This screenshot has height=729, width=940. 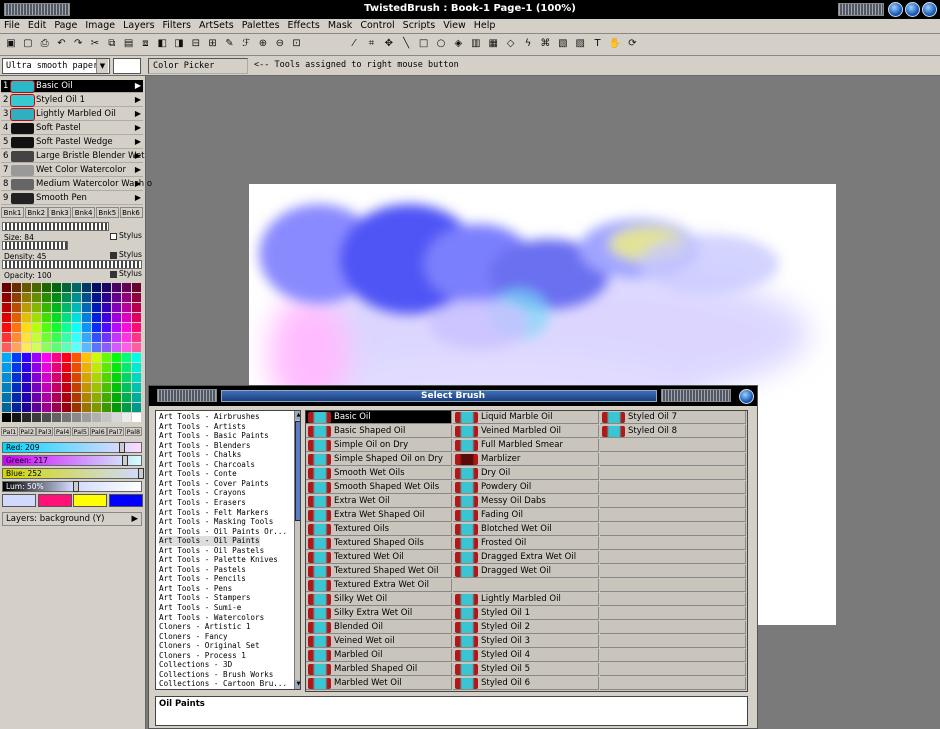 I want to click on palette-tab-6: Pal6, so click(x=98, y=431).